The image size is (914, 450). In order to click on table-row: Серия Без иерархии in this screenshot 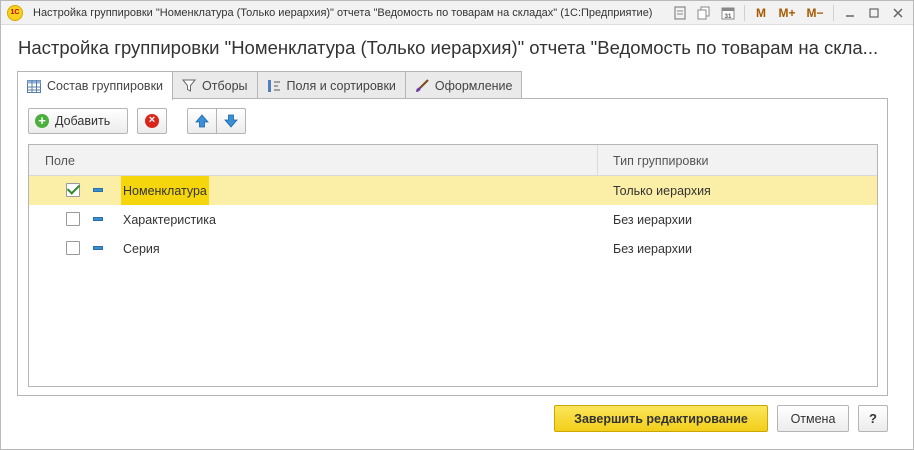, I will do `click(453, 248)`.